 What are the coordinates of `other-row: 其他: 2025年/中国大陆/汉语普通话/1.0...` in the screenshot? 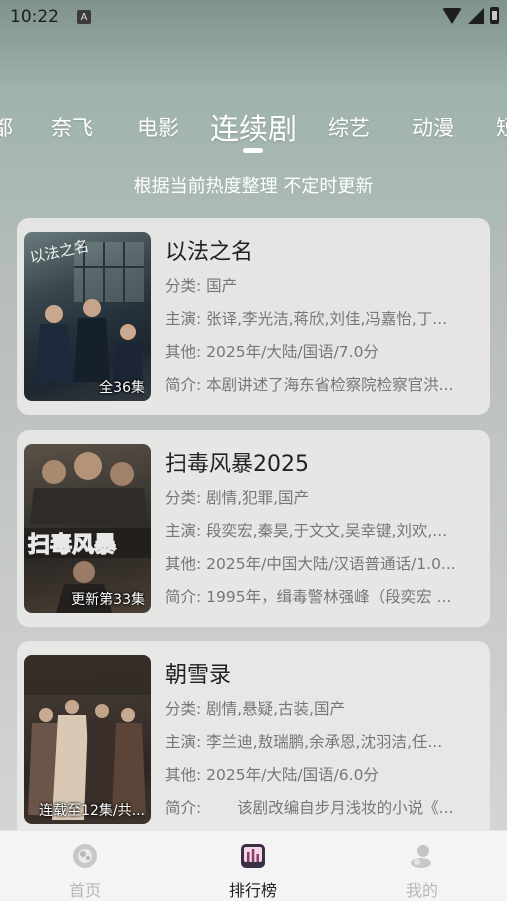 It's located at (324, 563).